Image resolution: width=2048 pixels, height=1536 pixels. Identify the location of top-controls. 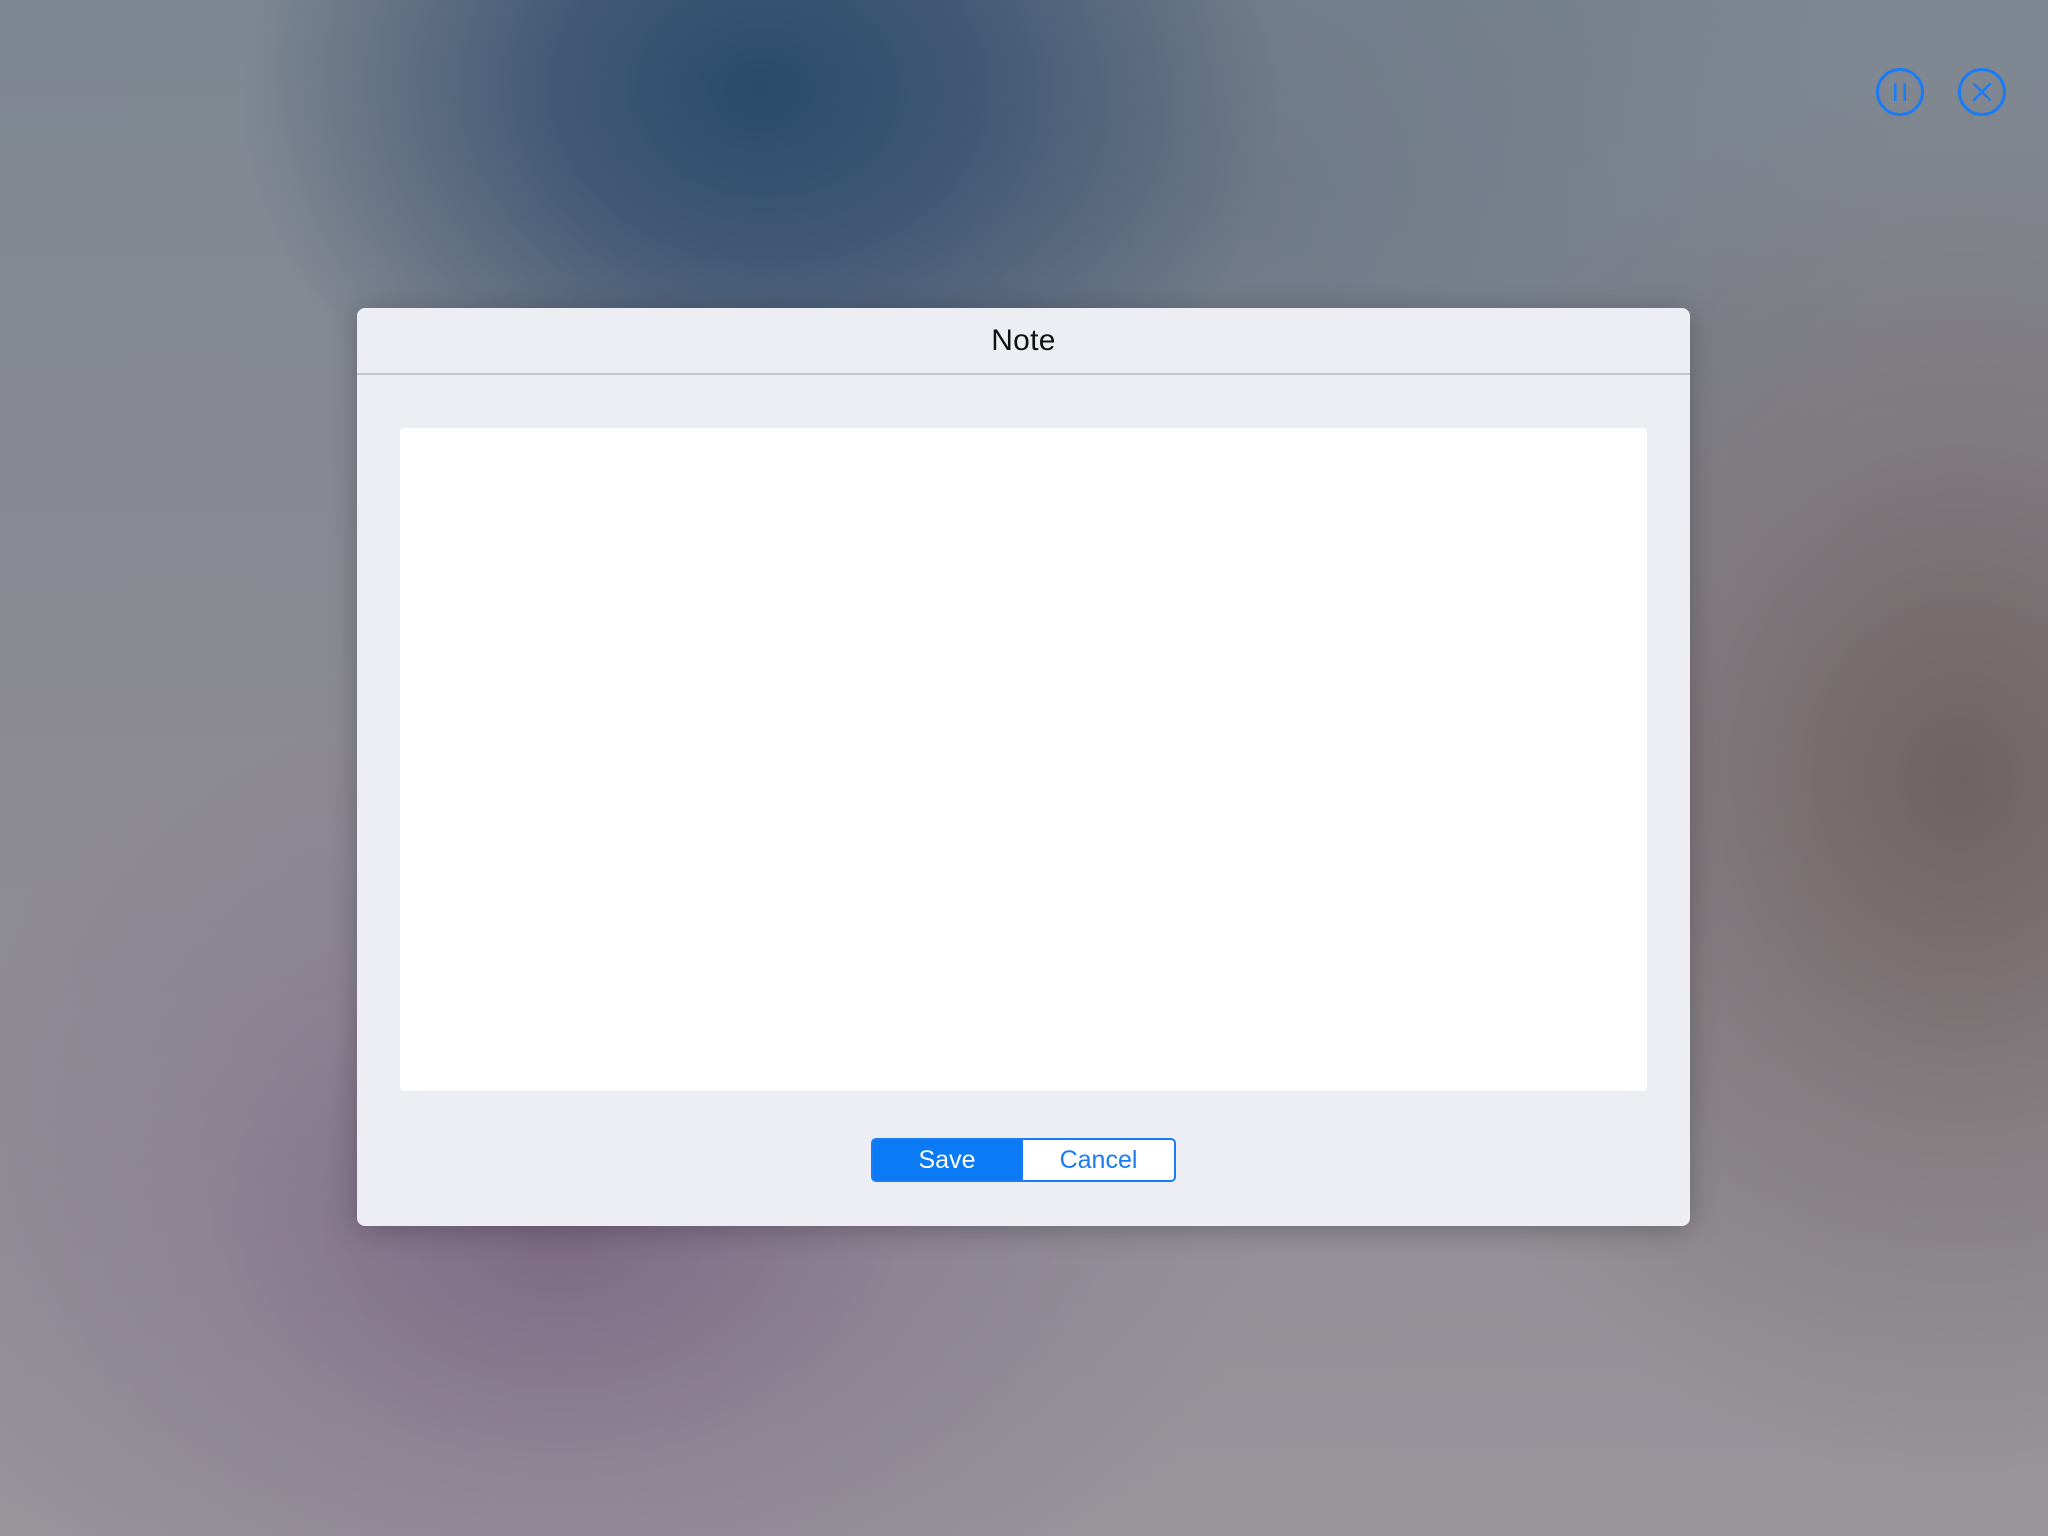
(1941, 92).